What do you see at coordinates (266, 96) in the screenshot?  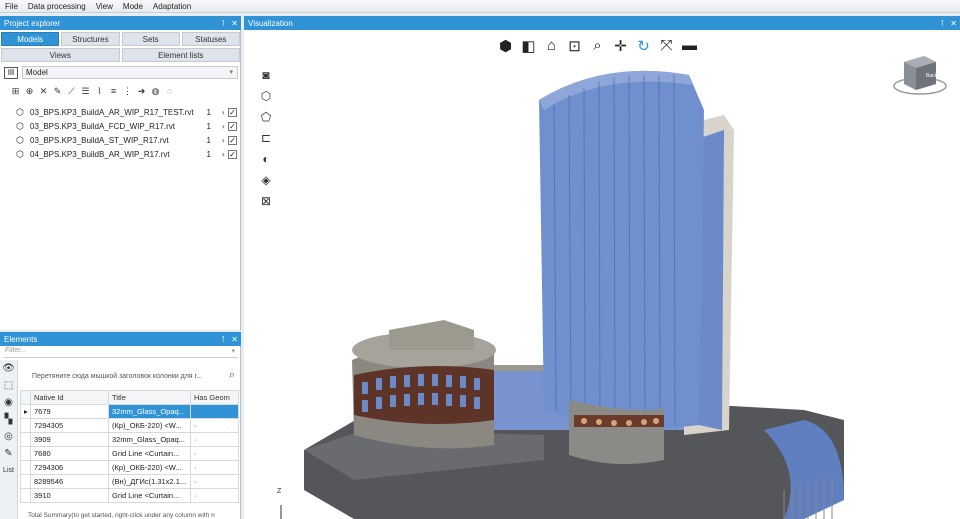 I see `cube-view-icon: ⬡` at bounding box center [266, 96].